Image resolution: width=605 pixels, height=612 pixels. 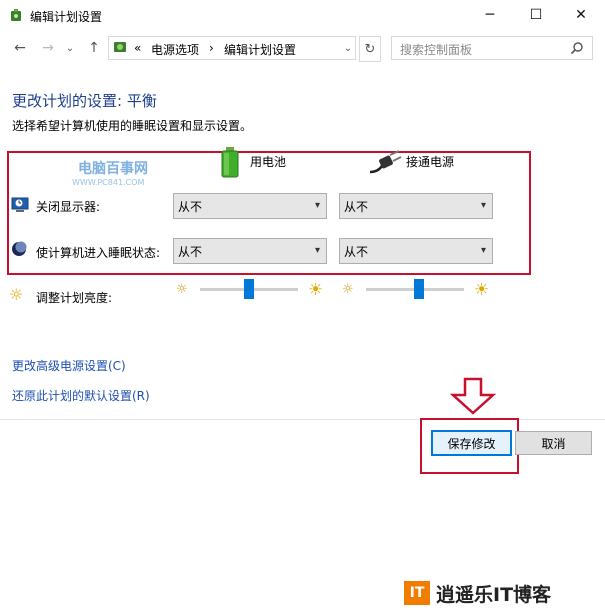 I want to click on sleep-plugged-value: 从不, so click(x=356, y=252).